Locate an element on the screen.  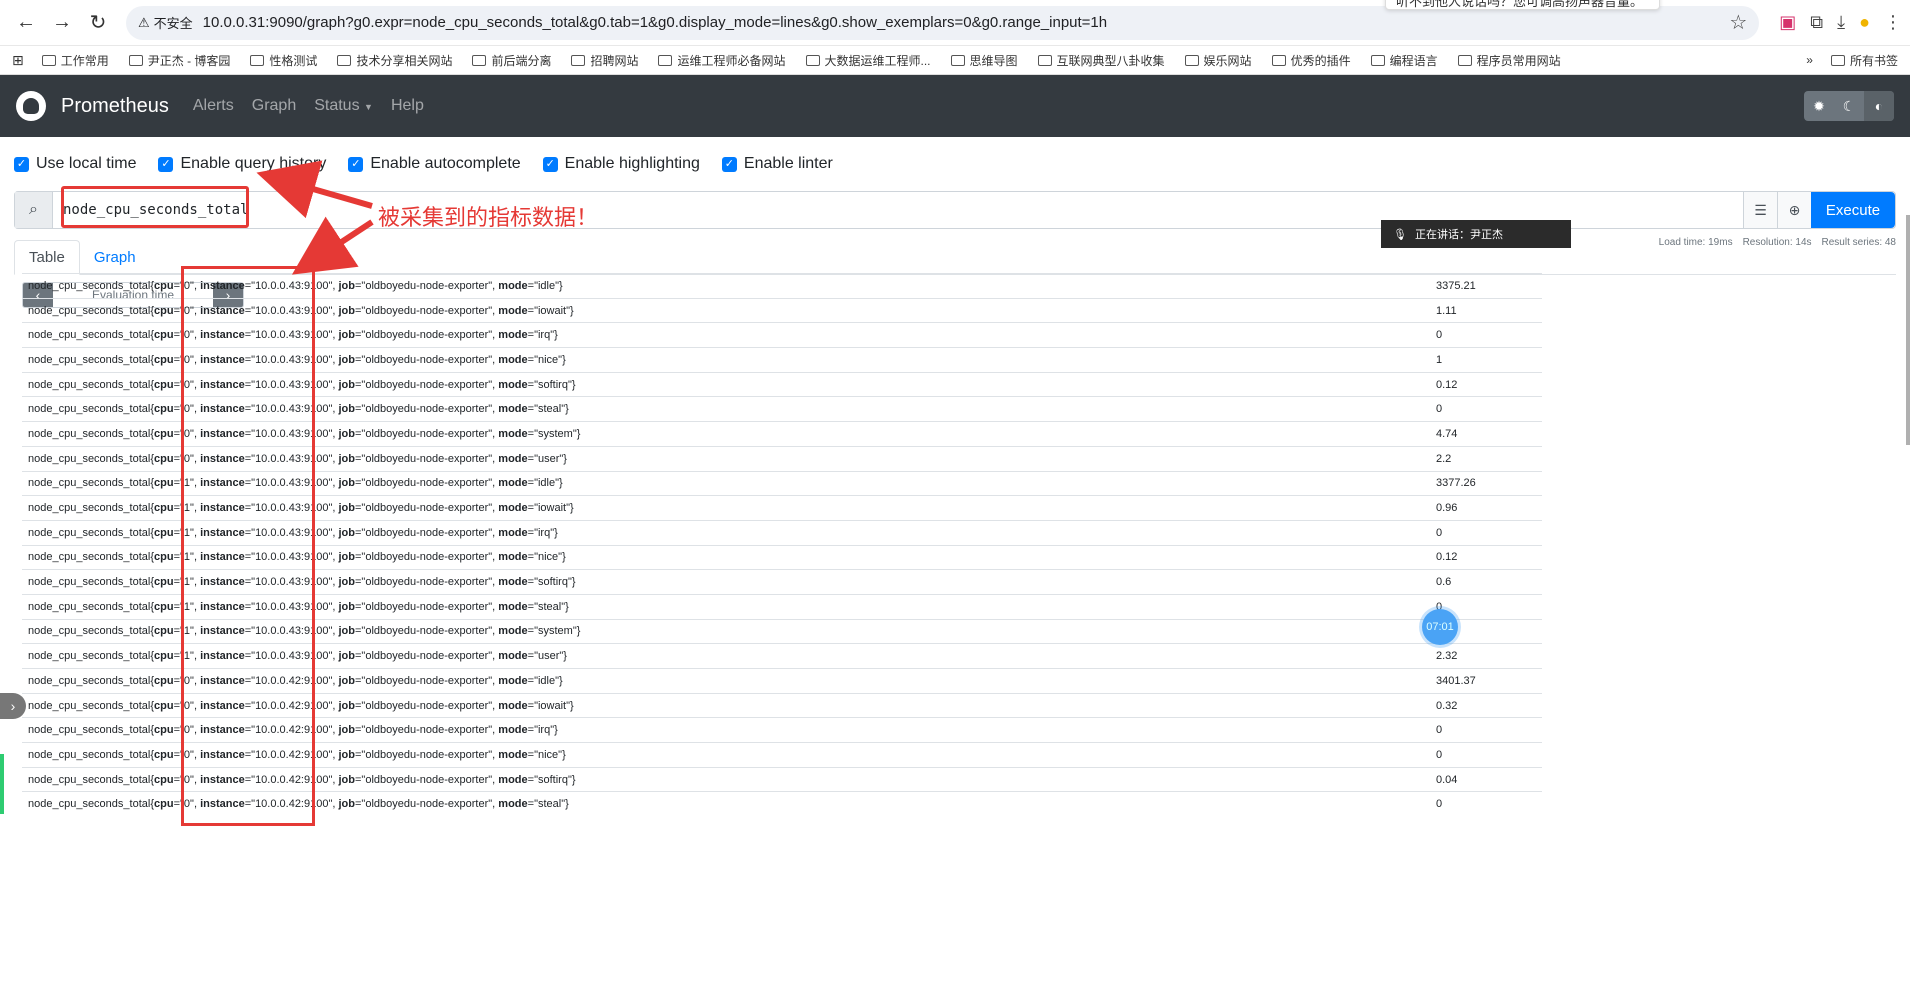
bookmark-item: 程序员常用网站 is located at coordinates (1509, 60).